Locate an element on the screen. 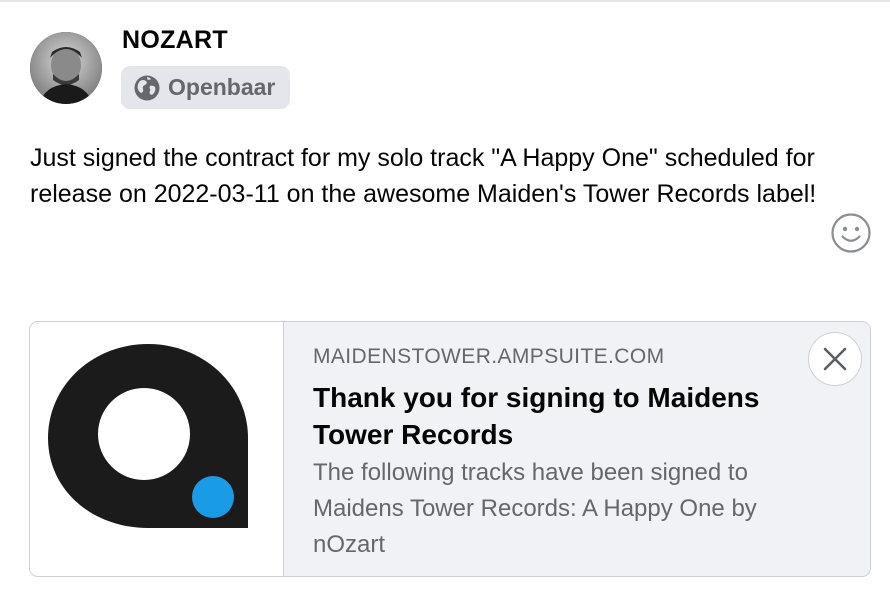  smiley-icon is located at coordinates (851, 233).